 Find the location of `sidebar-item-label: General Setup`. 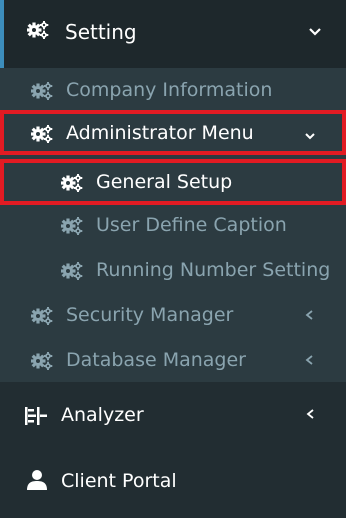

sidebar-item-label: General Setup is located at coordinates (164, 182).